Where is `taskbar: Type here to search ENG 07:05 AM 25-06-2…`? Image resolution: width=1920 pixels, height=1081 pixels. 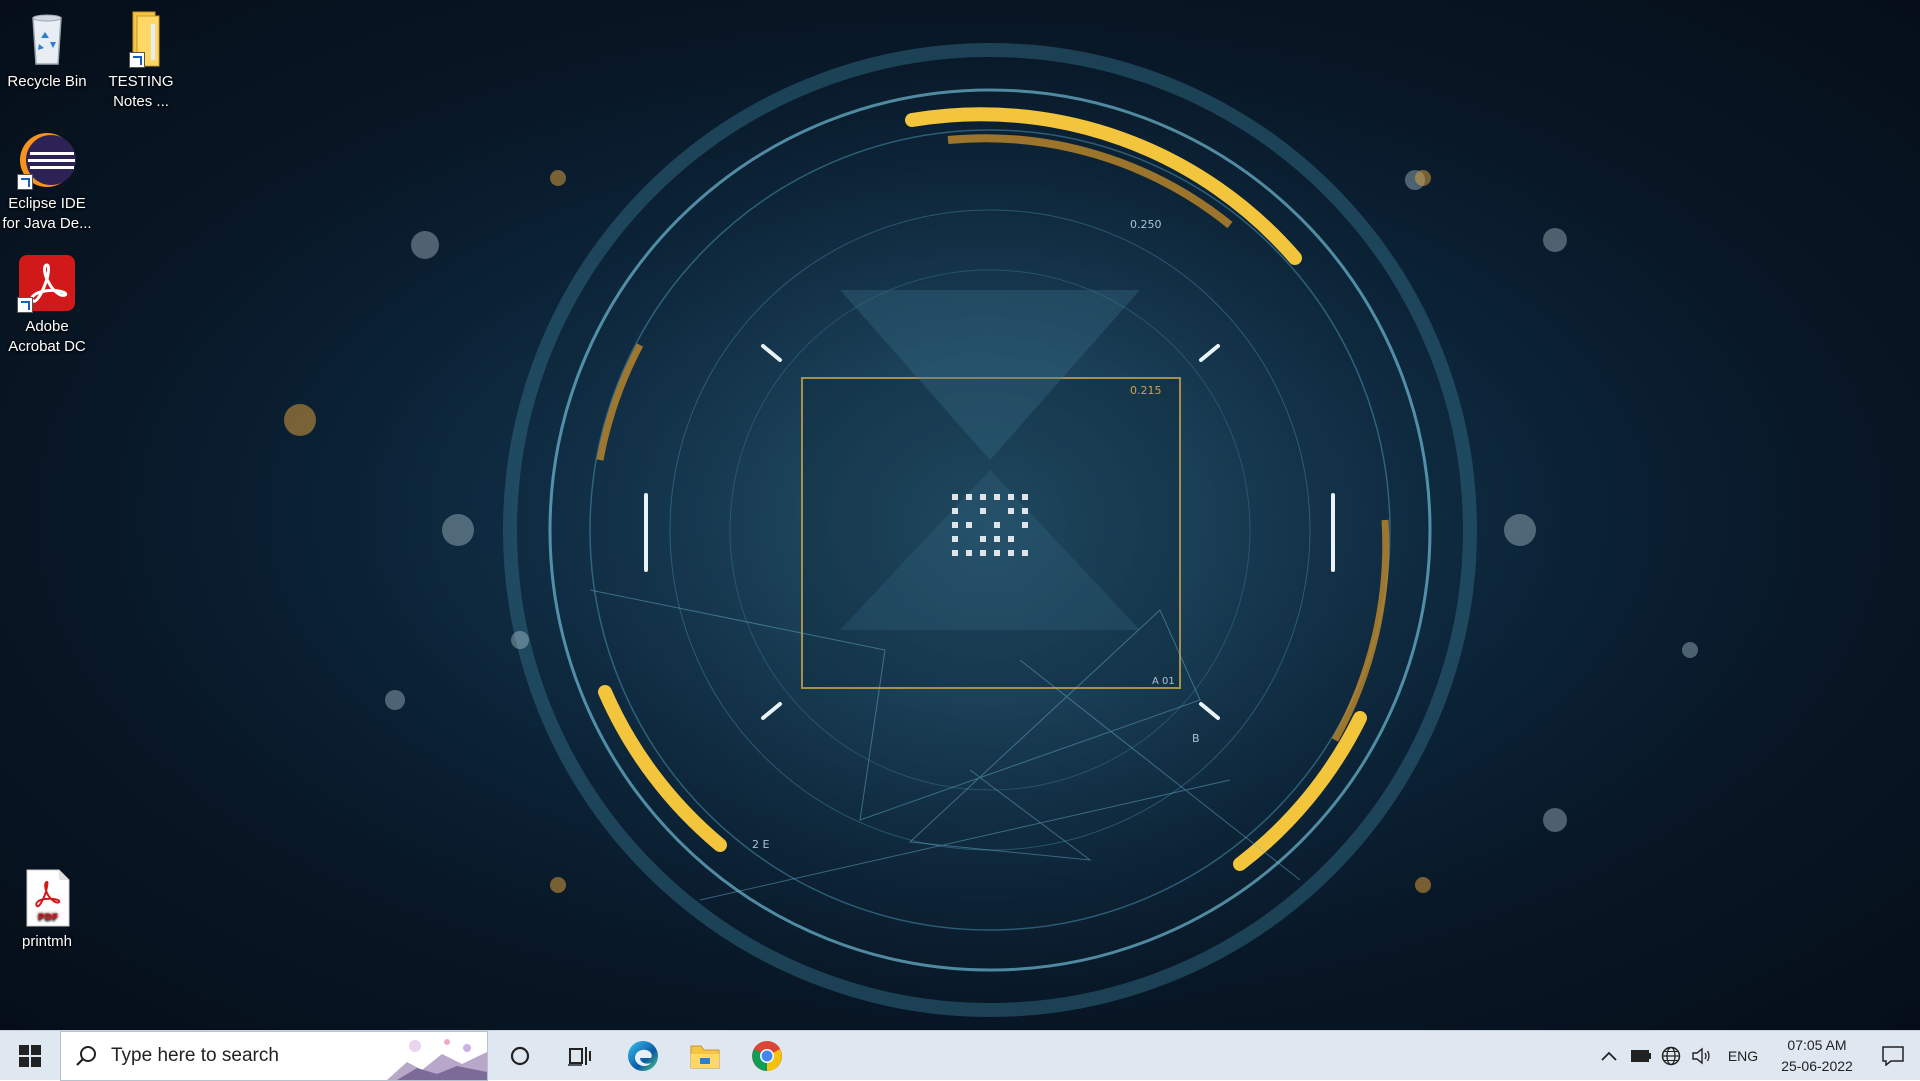 taskbar: Type here to search ENG 07:05 AM 25-06-2… is located at coordinates (960, 1055).